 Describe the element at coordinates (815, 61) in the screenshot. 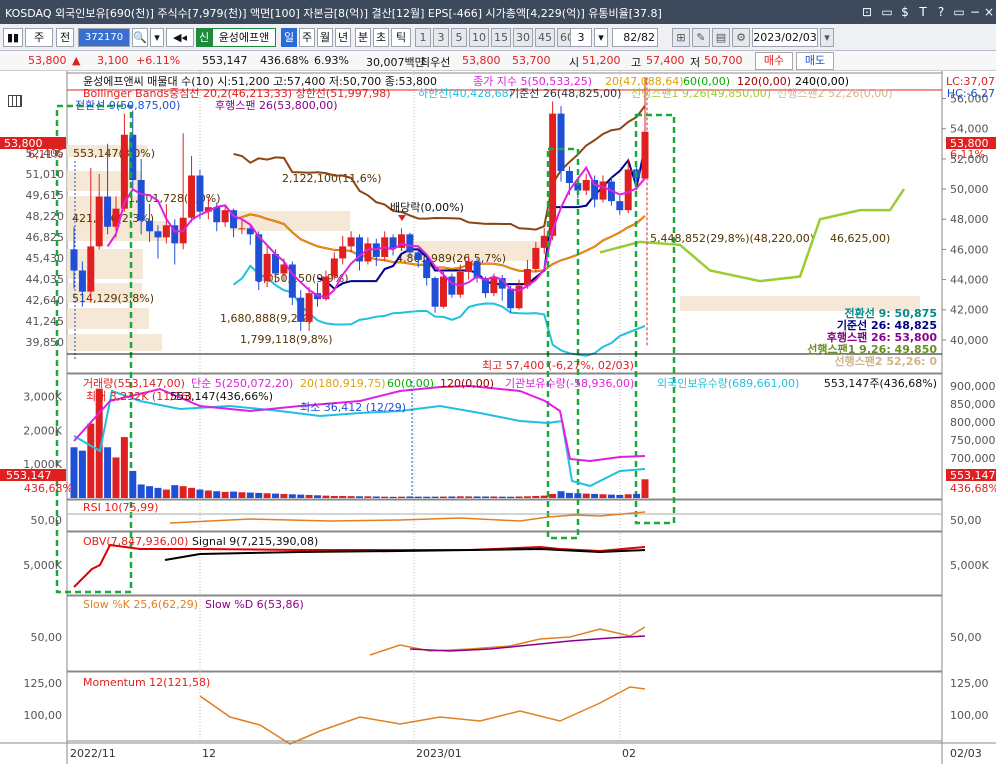

I see `sell-button: 매도` at that location.